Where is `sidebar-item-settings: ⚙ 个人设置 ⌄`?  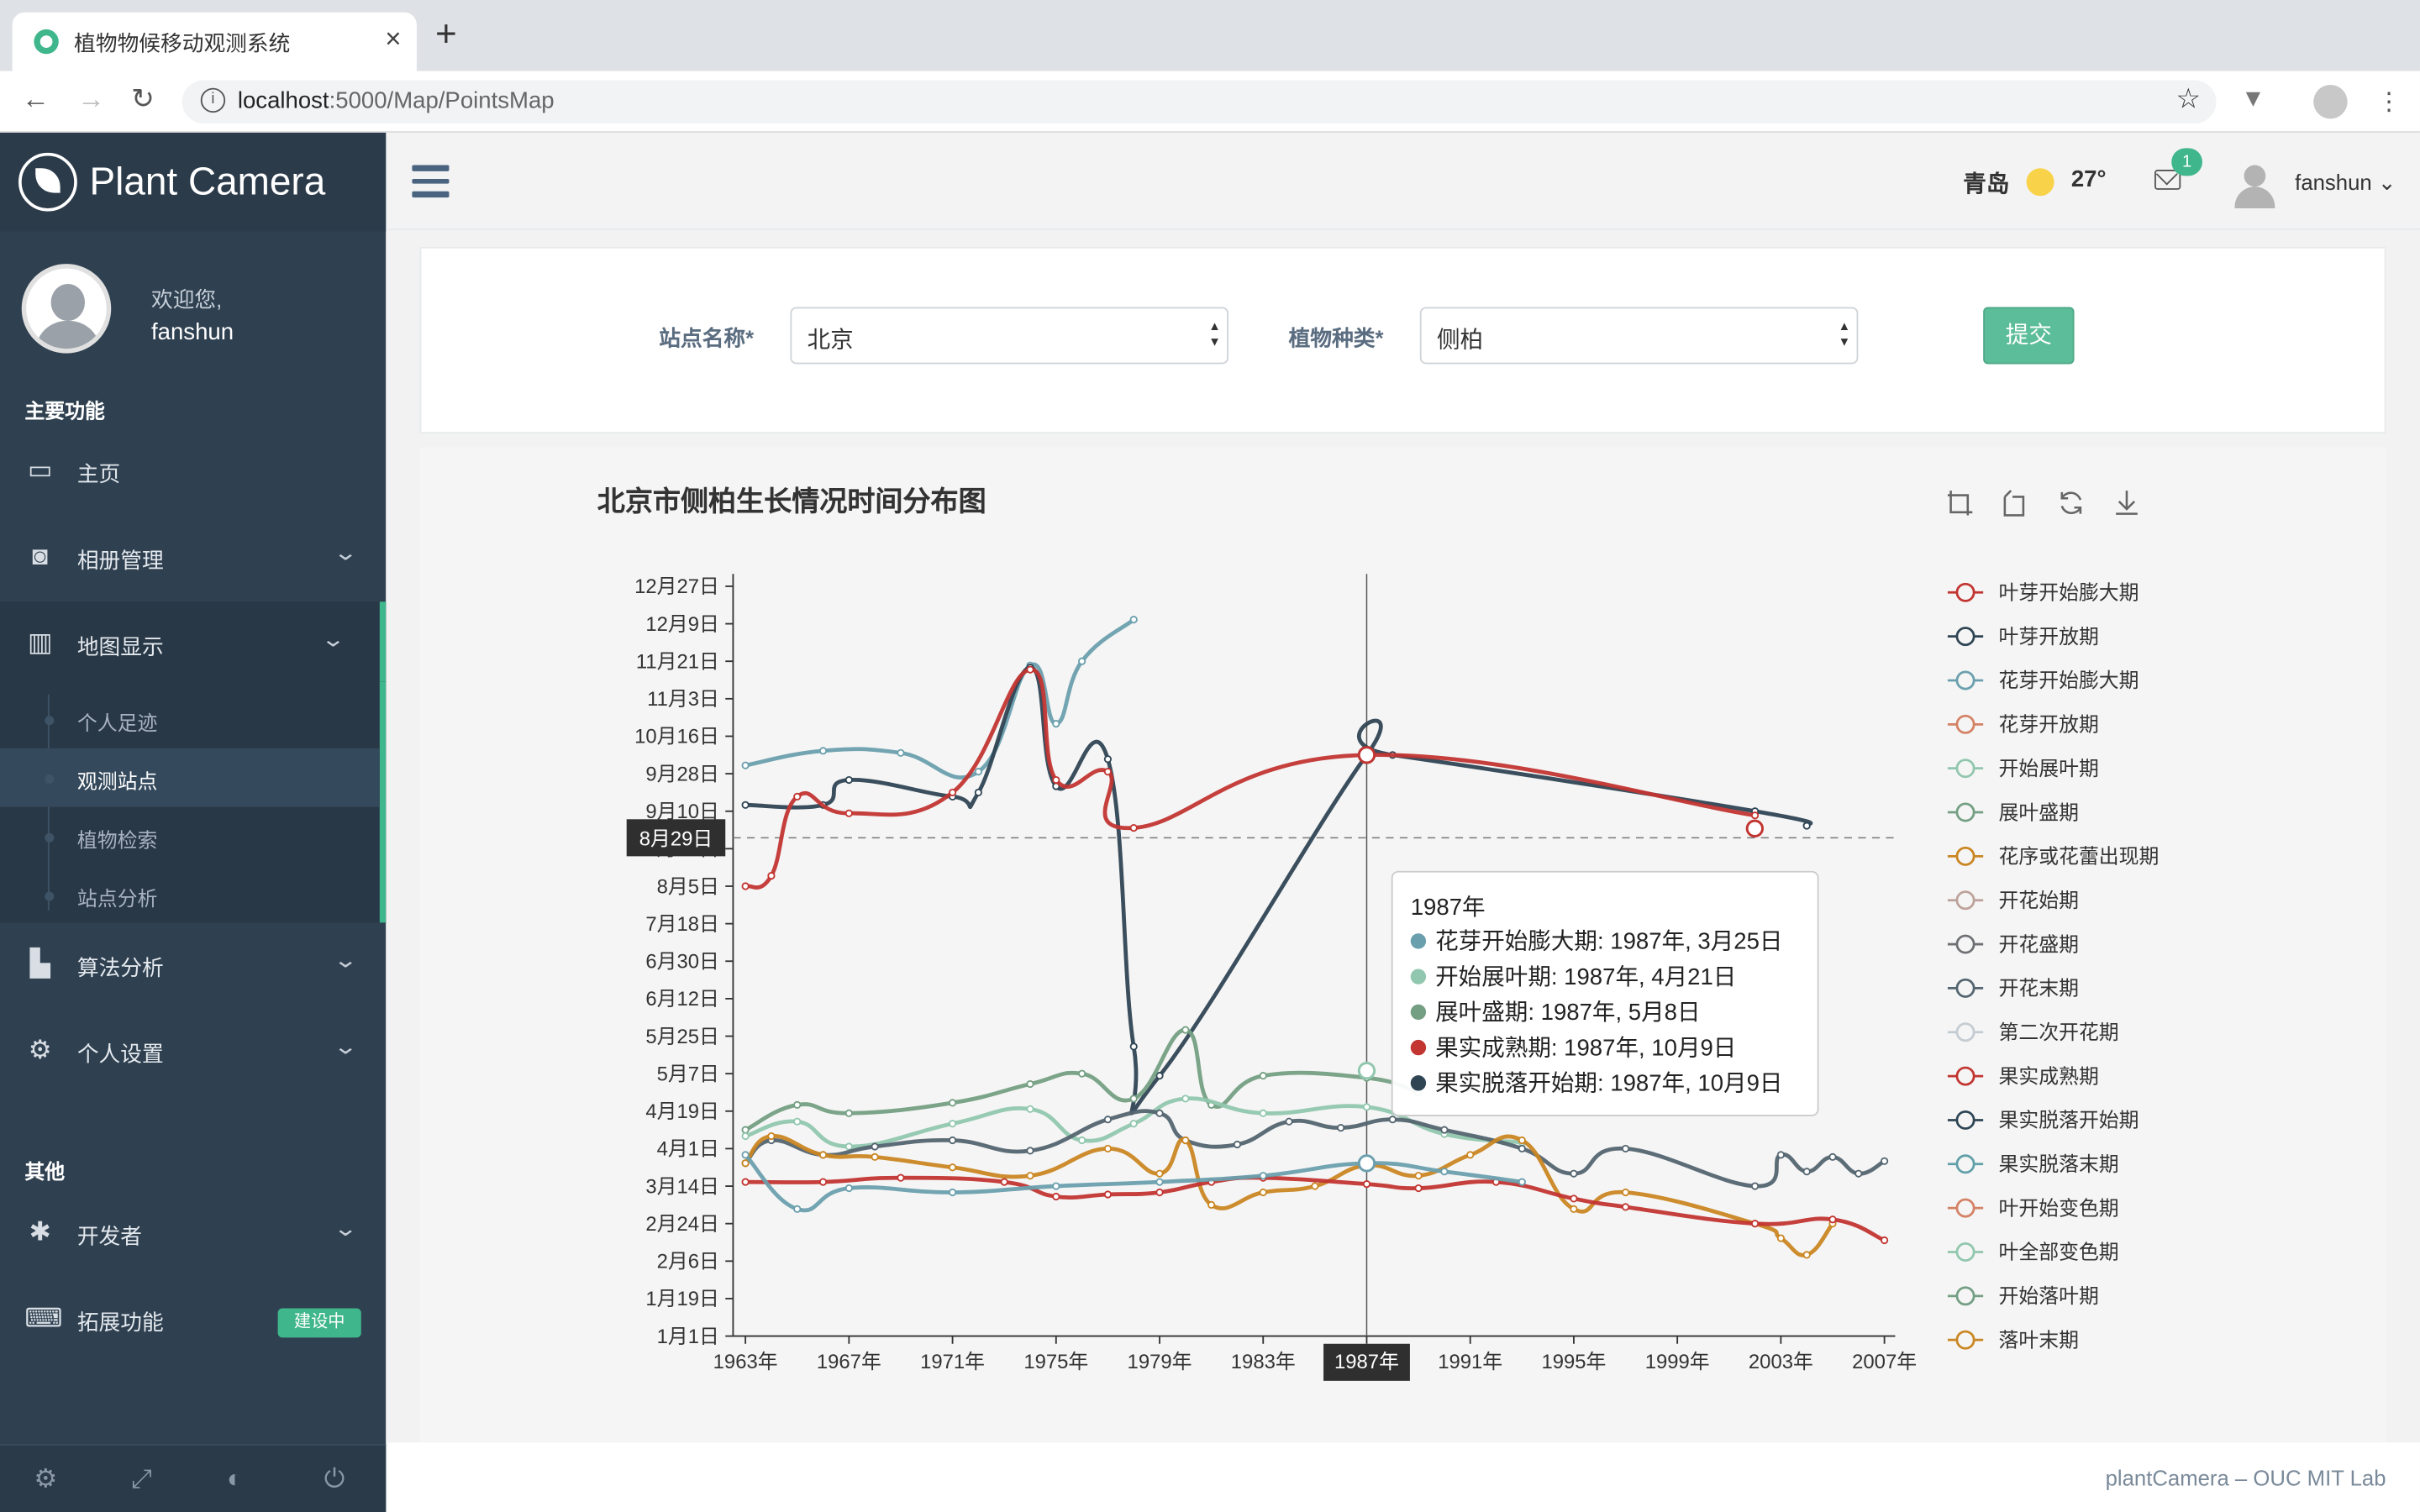
sidebar-item-settings: ⚙ 个人设置 ⌄ is located at coordinates (193, 1052).